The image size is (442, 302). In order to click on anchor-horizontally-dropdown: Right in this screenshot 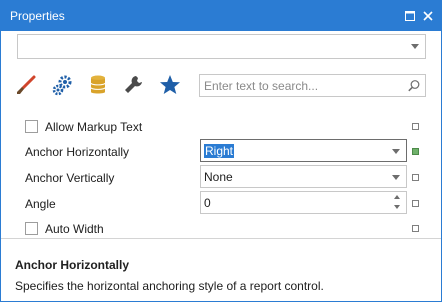, I will do `click(303, 150)`.